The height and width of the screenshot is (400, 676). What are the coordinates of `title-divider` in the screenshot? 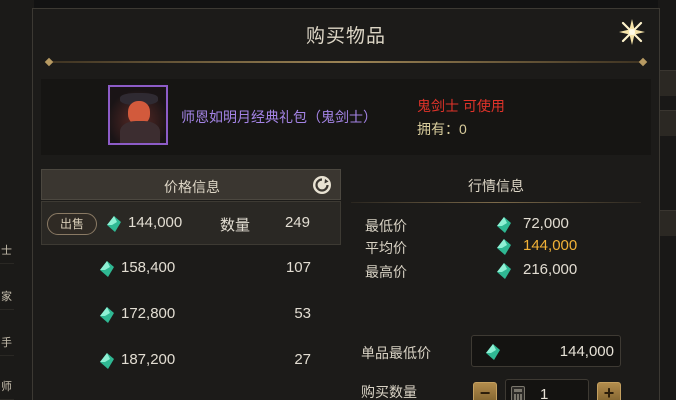 It's located at (346, 62).